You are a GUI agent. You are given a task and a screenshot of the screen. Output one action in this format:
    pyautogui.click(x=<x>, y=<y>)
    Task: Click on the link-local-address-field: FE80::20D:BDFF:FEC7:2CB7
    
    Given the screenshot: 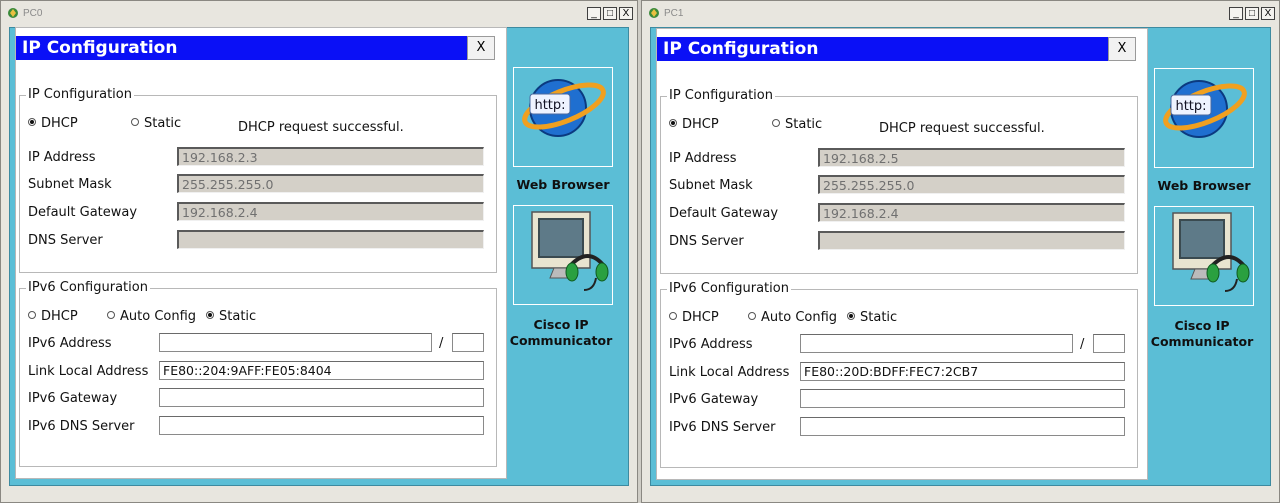 What is the action you would take?
    pyautogui.click(x=962, y=371)
    